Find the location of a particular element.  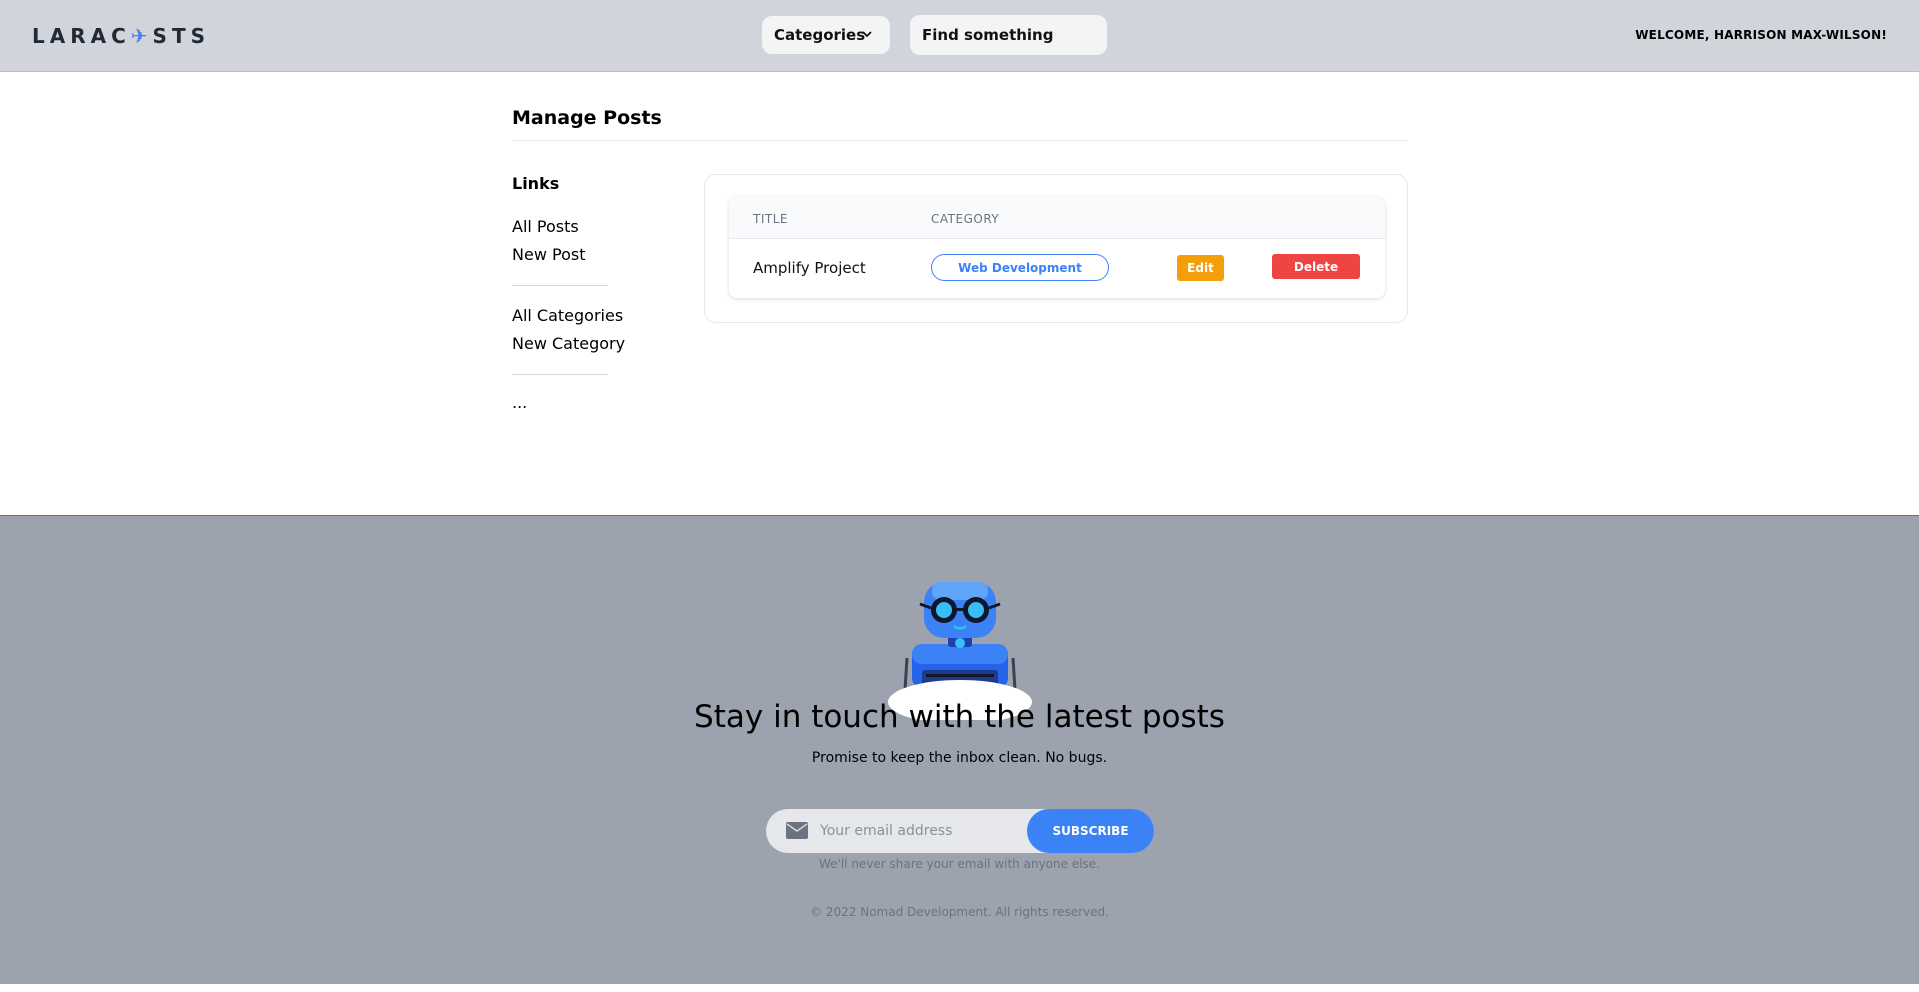

newsletter-heading: Stay in touch with the latest posts is located at coordinates (959, 717).